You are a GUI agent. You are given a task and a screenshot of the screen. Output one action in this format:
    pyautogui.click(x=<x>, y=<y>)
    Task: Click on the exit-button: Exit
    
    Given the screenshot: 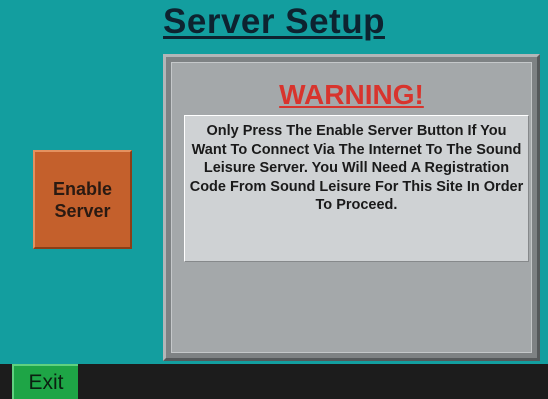 What is the action you would take?
    pyautogui.click(x=45, y=381)
    